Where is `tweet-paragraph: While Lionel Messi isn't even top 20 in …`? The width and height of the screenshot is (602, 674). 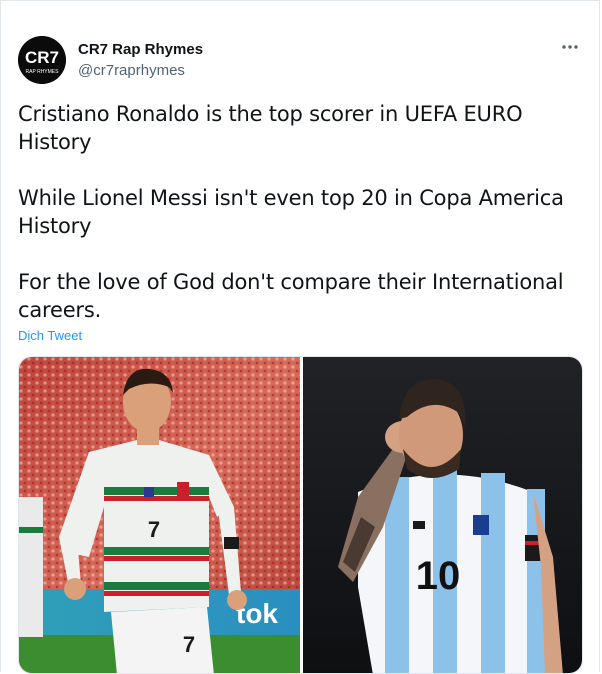
tweet-paragraph: While Lionel Messi isn't even top 20 in … is located at coordinates (291, 212).